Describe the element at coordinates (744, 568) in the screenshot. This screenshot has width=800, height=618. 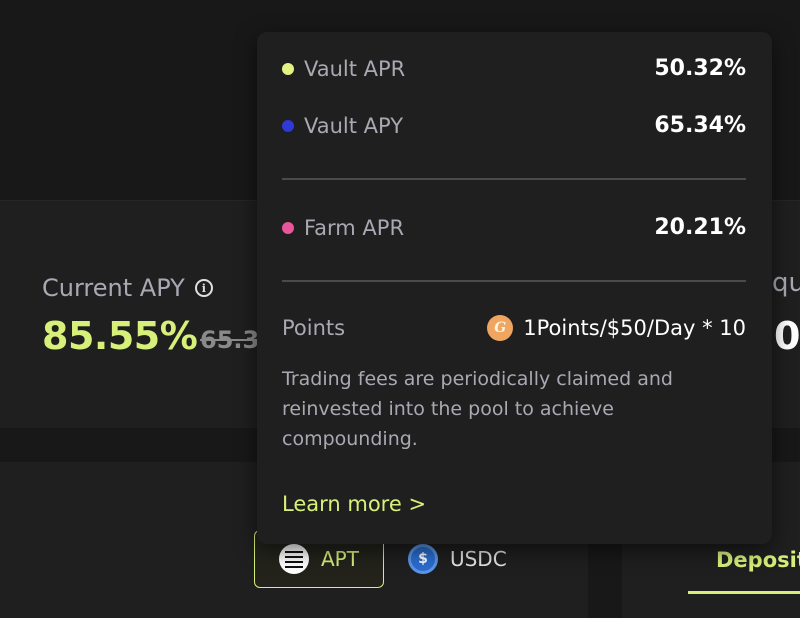
I see `tab-deposit: Deposit` at that location.